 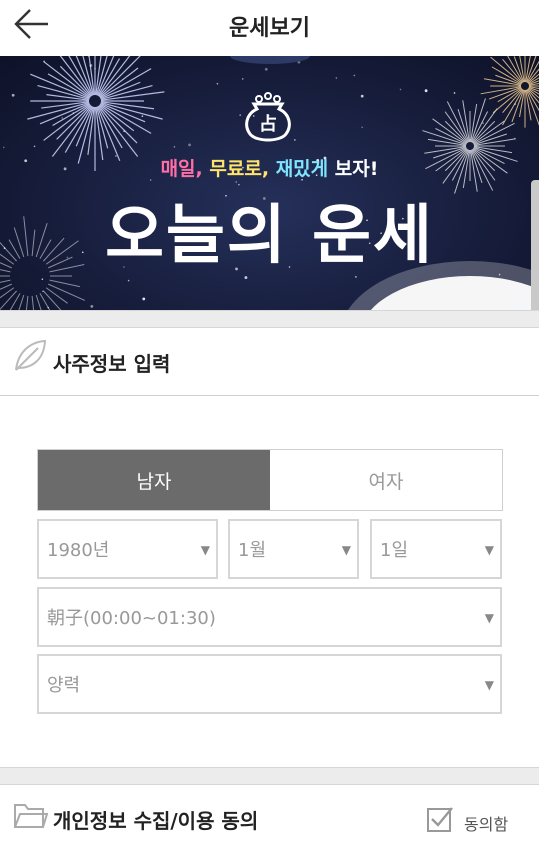 What do you see at coordinates (31, 355) in the screenshot?
I see `leaf-icon` at bounding box center [31, 355].